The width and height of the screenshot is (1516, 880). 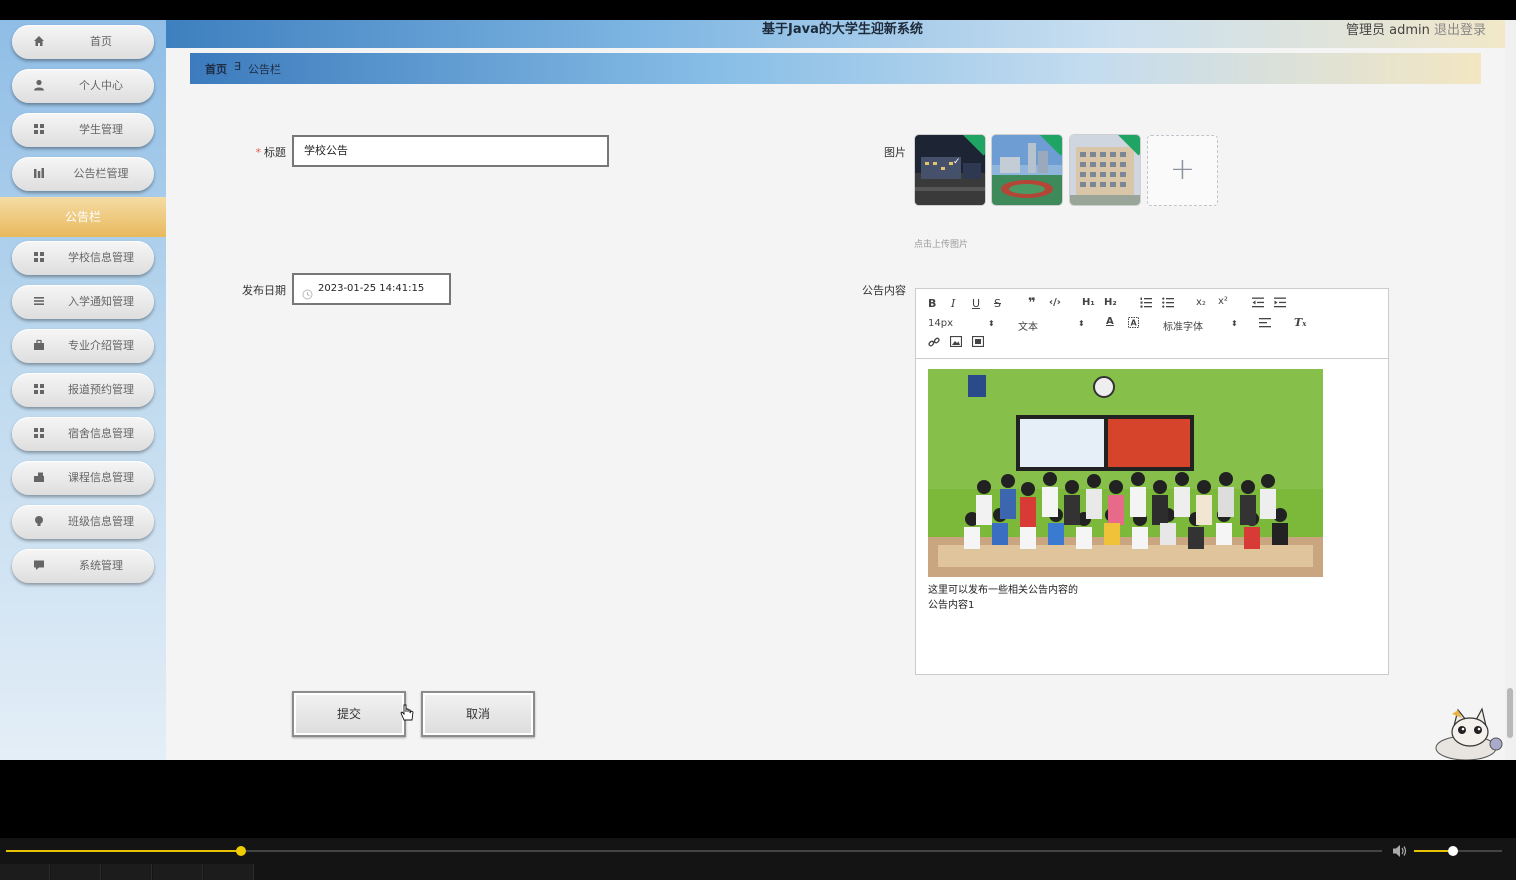 I want to click on sidebar-item-admission-notice: 入学通知管理, so click(x=83, y=302).